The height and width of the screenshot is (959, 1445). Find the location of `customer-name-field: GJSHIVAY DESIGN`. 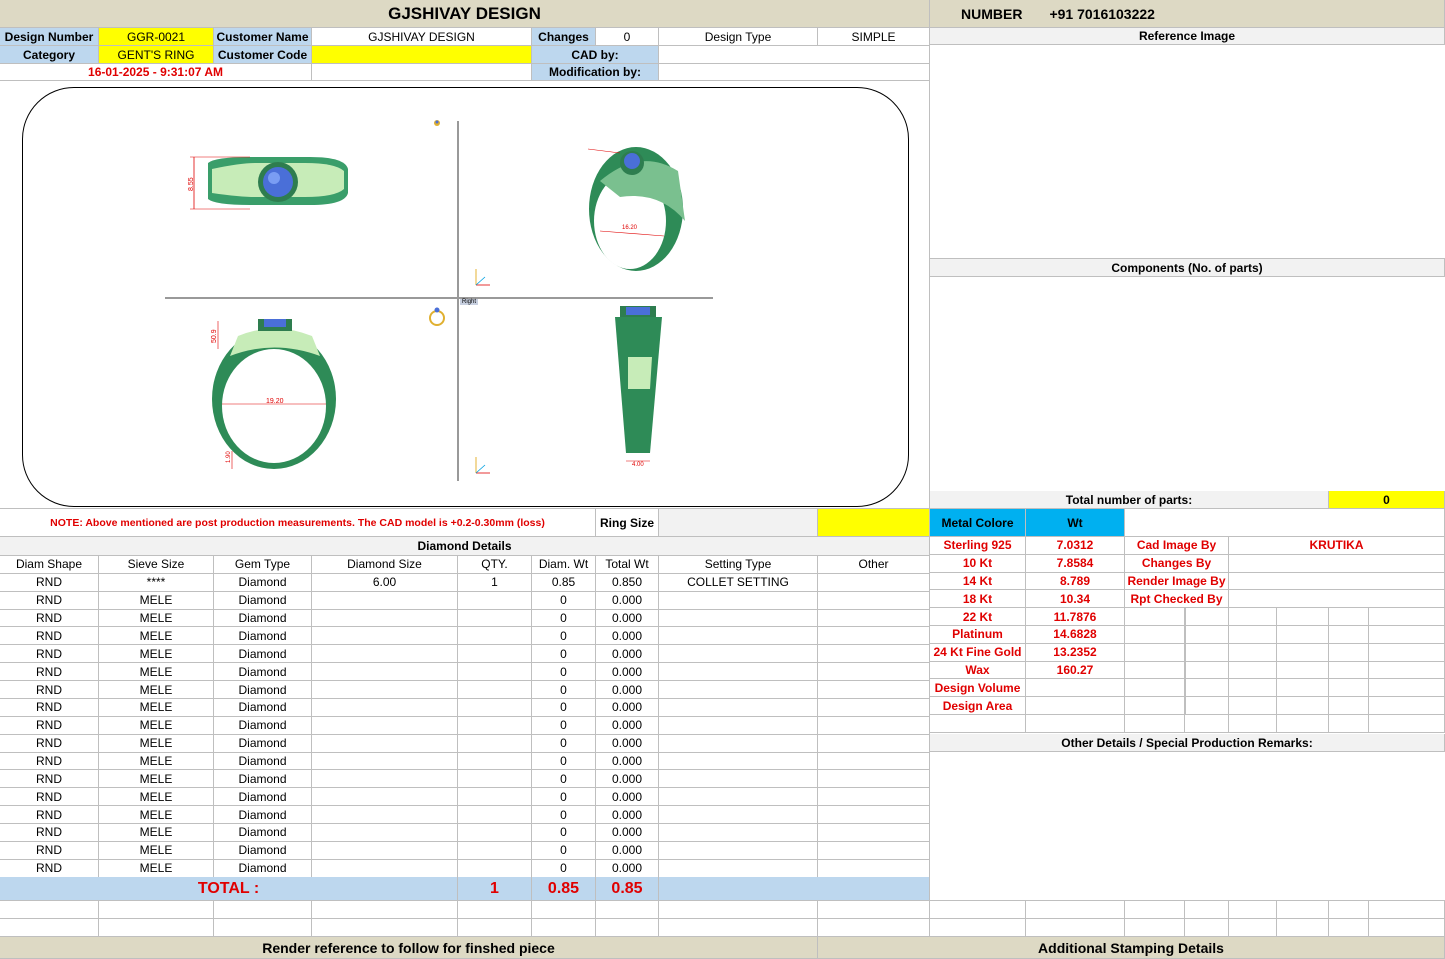

customer-name-field: GJSHIVAY DESIGN is located at coordinates (422, 37).